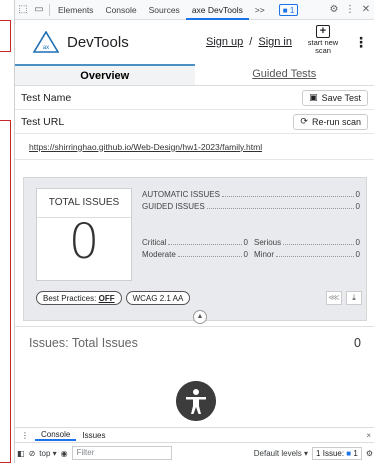  What do you see at coordinates (121, 453) in the screenshot?
I see `console-filter-input: Filter` at bounding box center [121, 453].